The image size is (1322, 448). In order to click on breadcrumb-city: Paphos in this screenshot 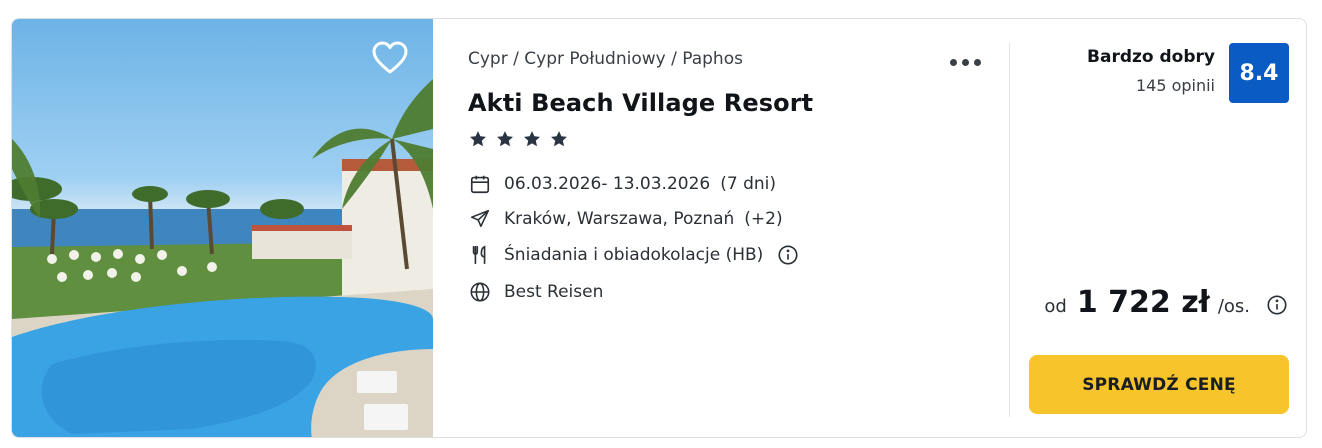, I will do `click(712, 59)`.